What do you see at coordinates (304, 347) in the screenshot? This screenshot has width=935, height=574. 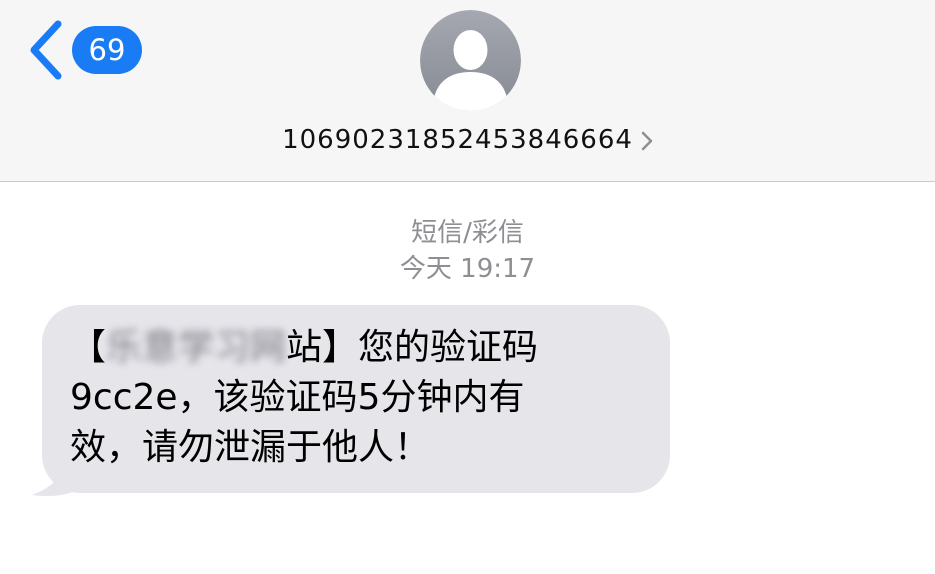 I see `sender-name-tail: 站` at bounding box center [304, 347].